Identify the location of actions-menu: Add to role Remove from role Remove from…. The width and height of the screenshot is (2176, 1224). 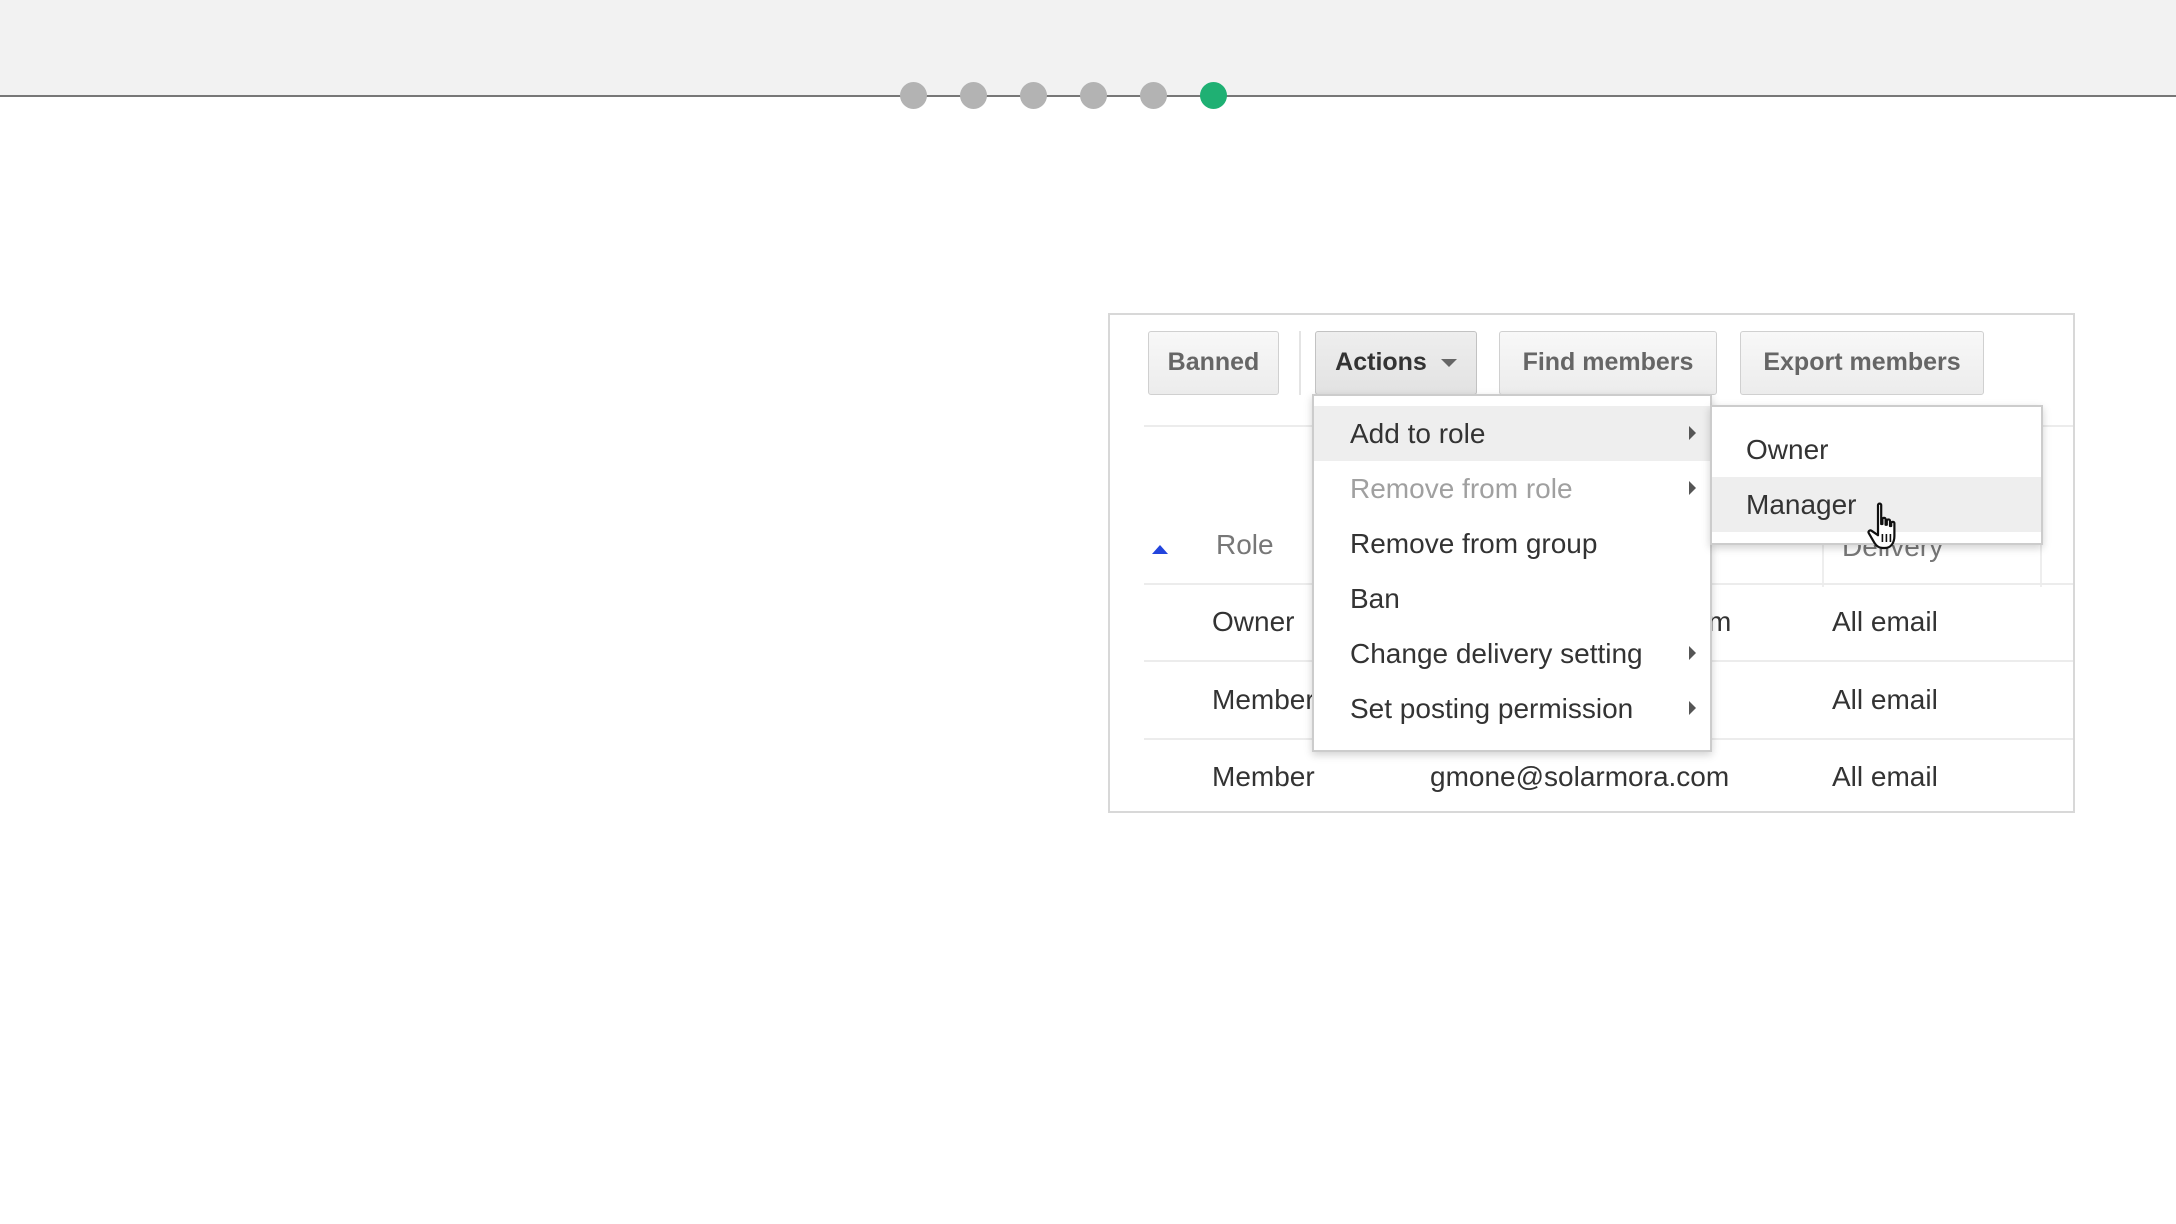
(1512, 573).